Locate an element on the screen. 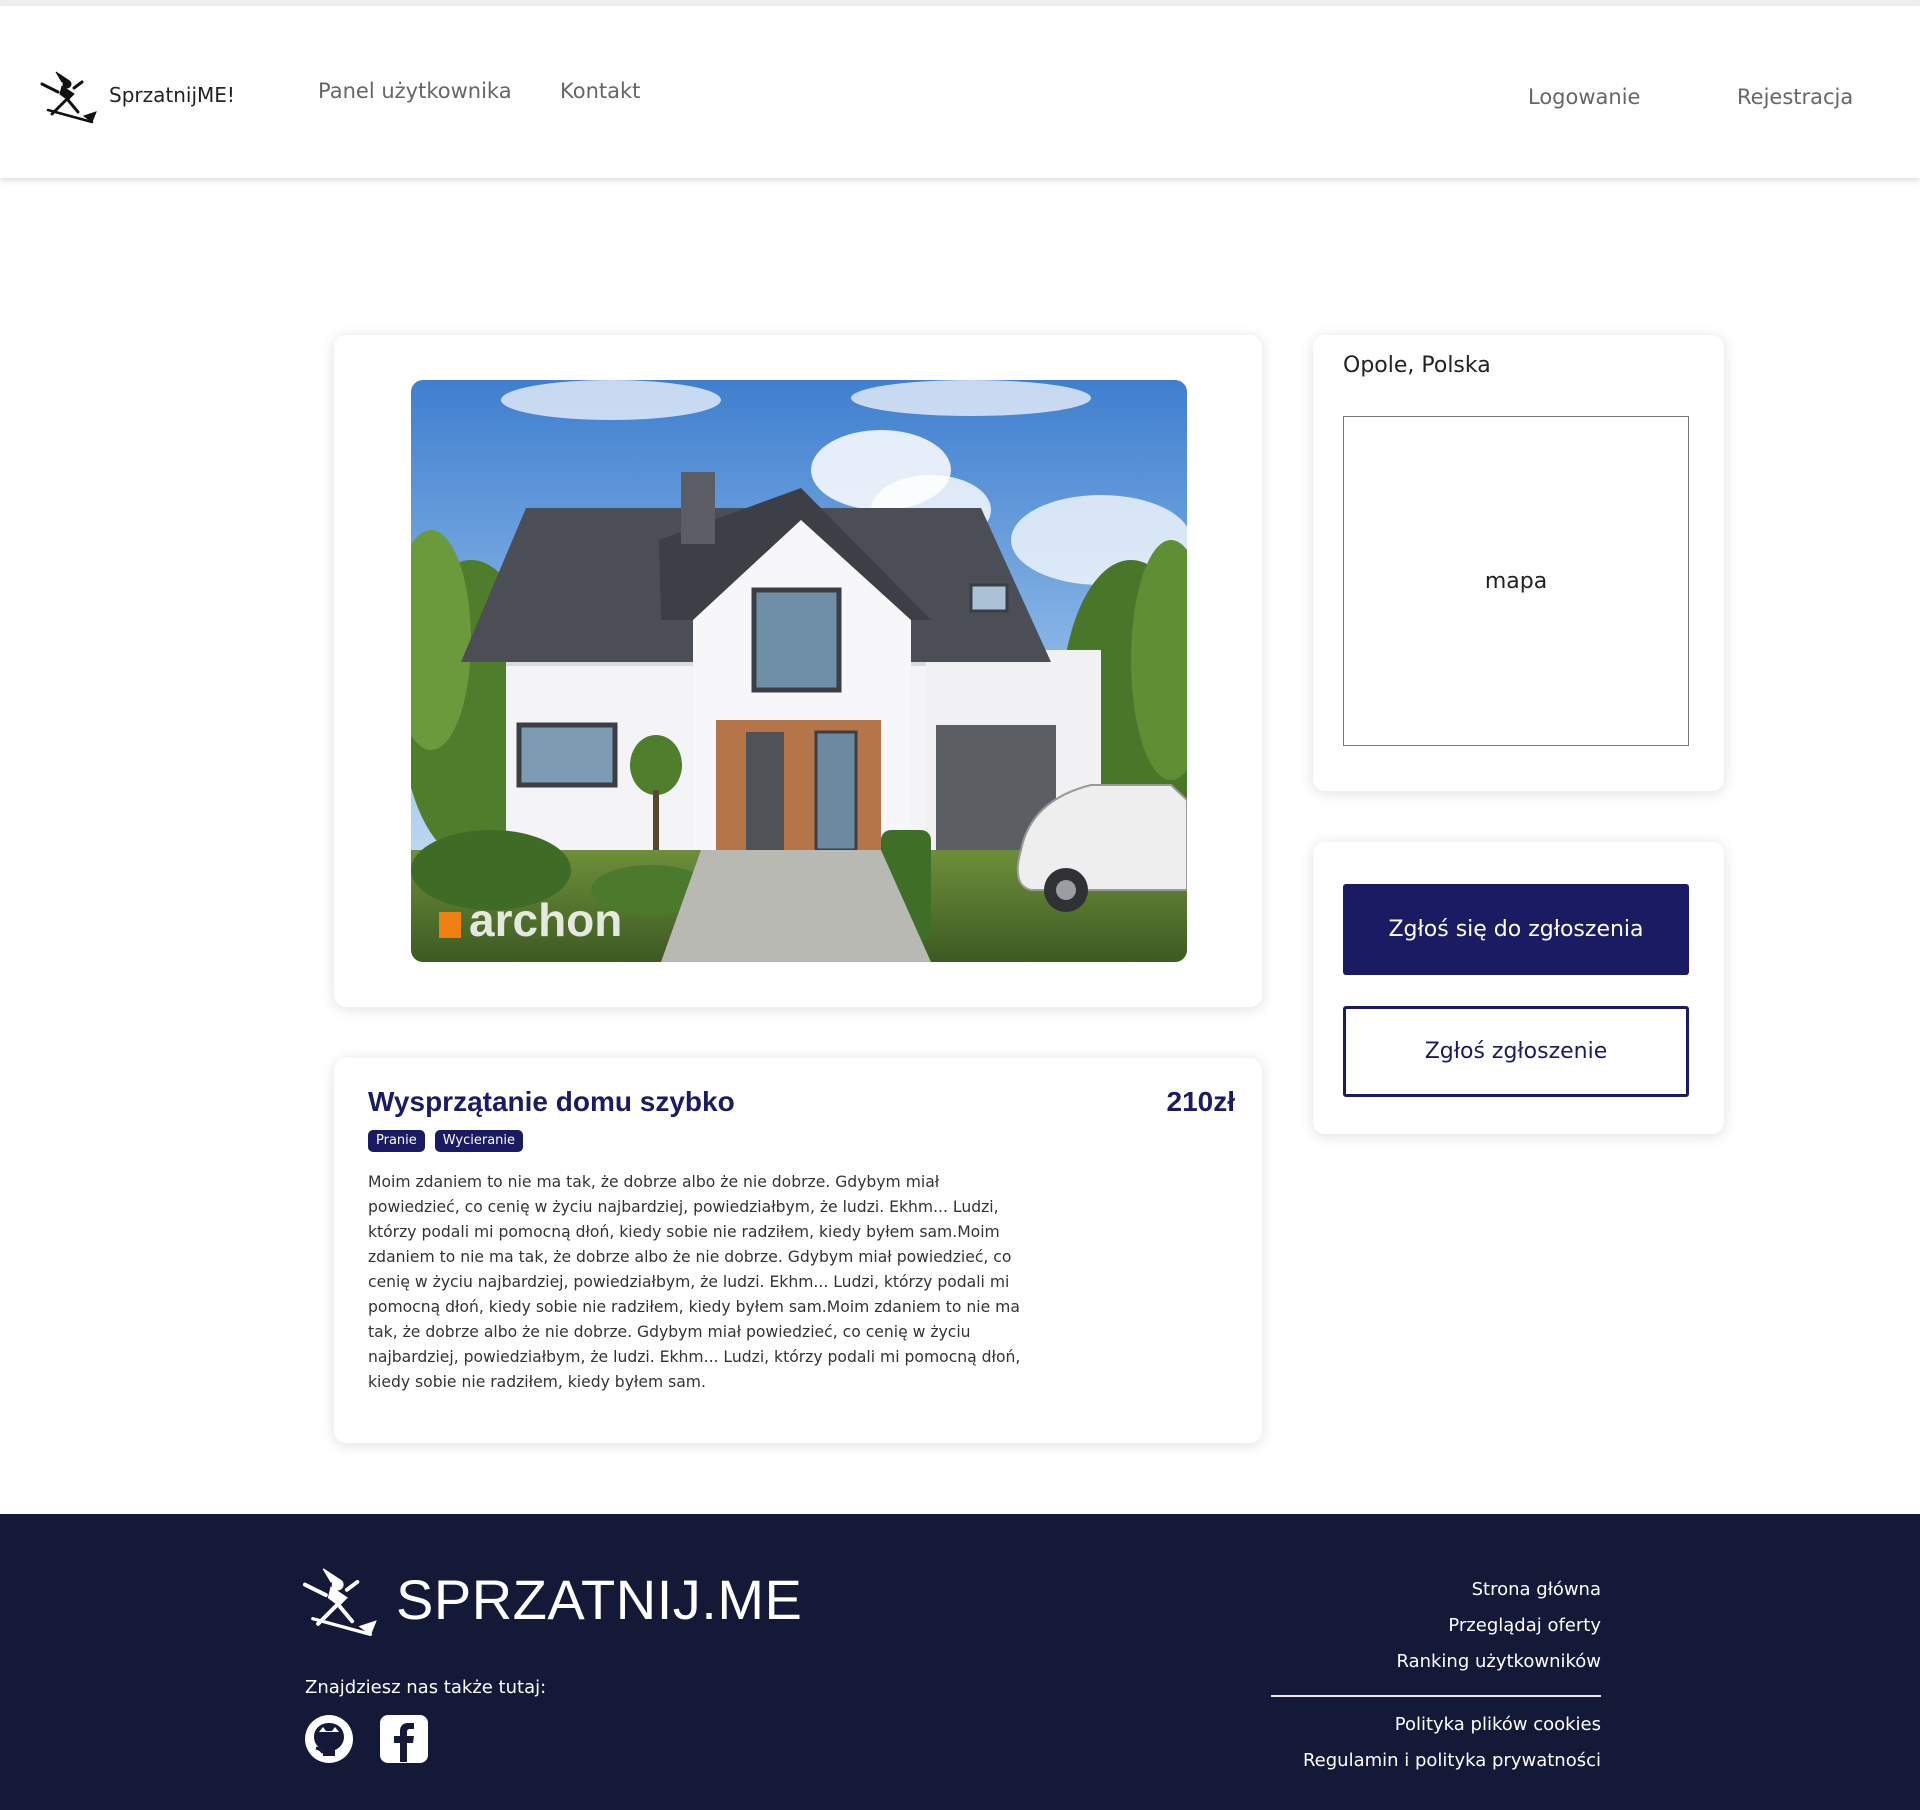  footer-brand: SPRZATNIJ.ME is located at coordinates (550, 1599).